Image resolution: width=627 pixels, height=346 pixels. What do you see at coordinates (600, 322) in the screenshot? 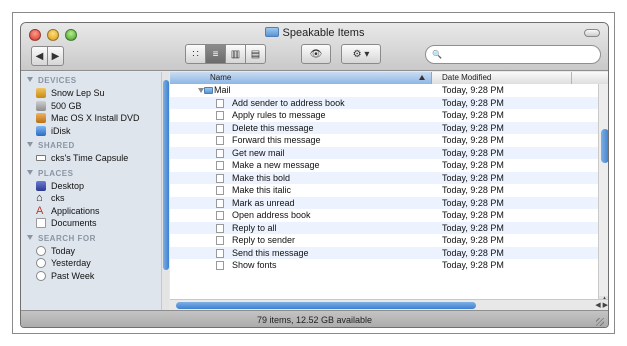
I see `resize-grip-icon` at bounding box center [600, 322].